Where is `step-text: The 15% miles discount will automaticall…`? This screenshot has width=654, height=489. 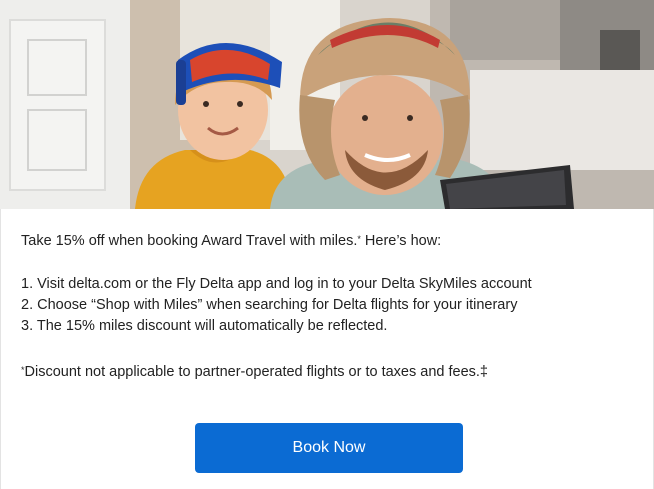
step-text: The 15% miles discount will automaticall… is located at coordinates (212, 326).